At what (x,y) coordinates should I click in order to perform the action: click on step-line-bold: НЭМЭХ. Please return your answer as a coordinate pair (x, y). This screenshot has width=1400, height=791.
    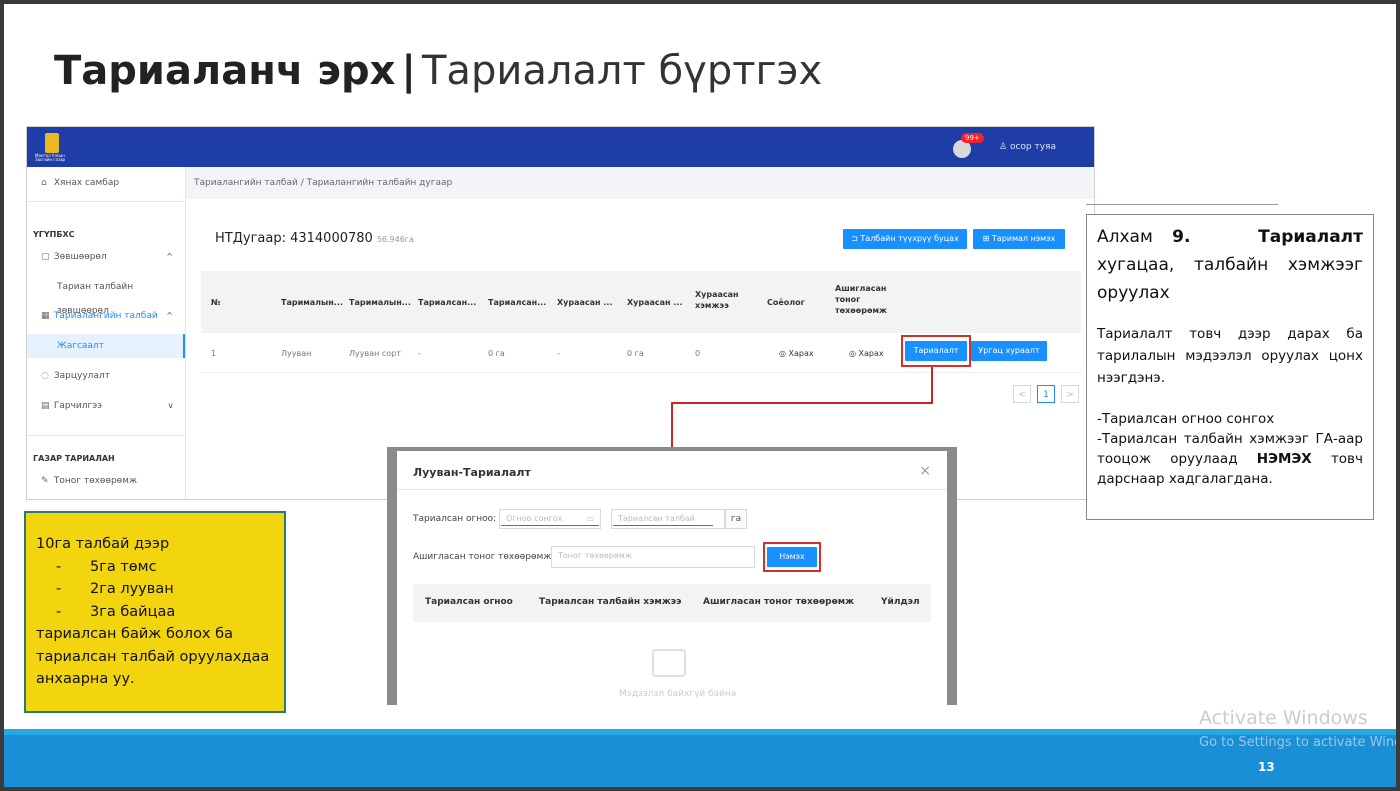
    Looking at the image, I should click on (1284, 459).